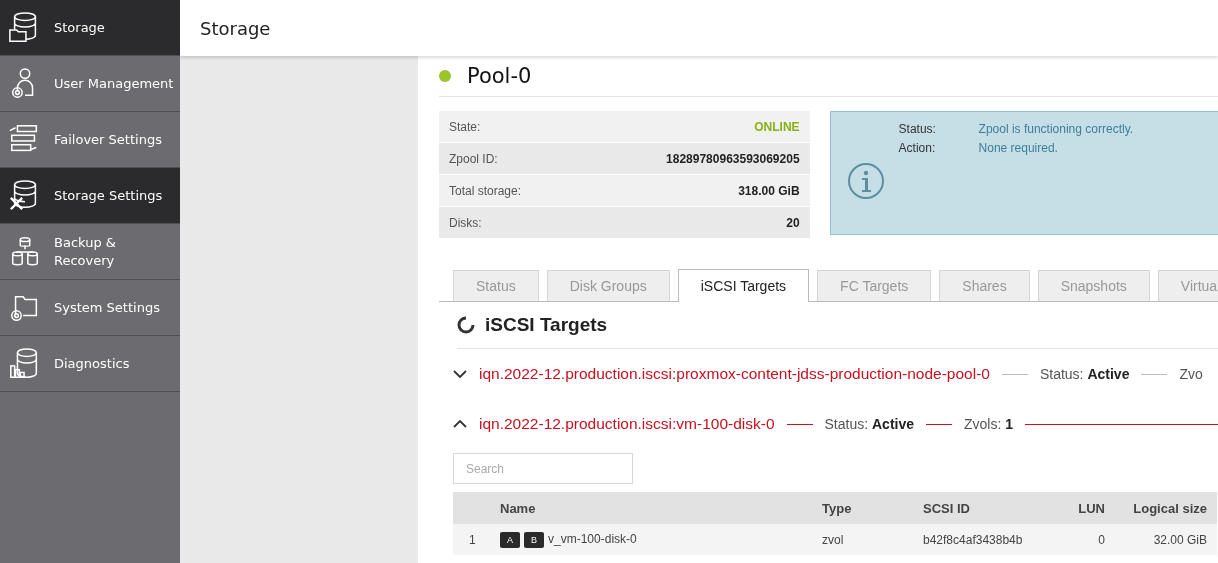  I want to click on table-cell: 0, so click(1077, 539).